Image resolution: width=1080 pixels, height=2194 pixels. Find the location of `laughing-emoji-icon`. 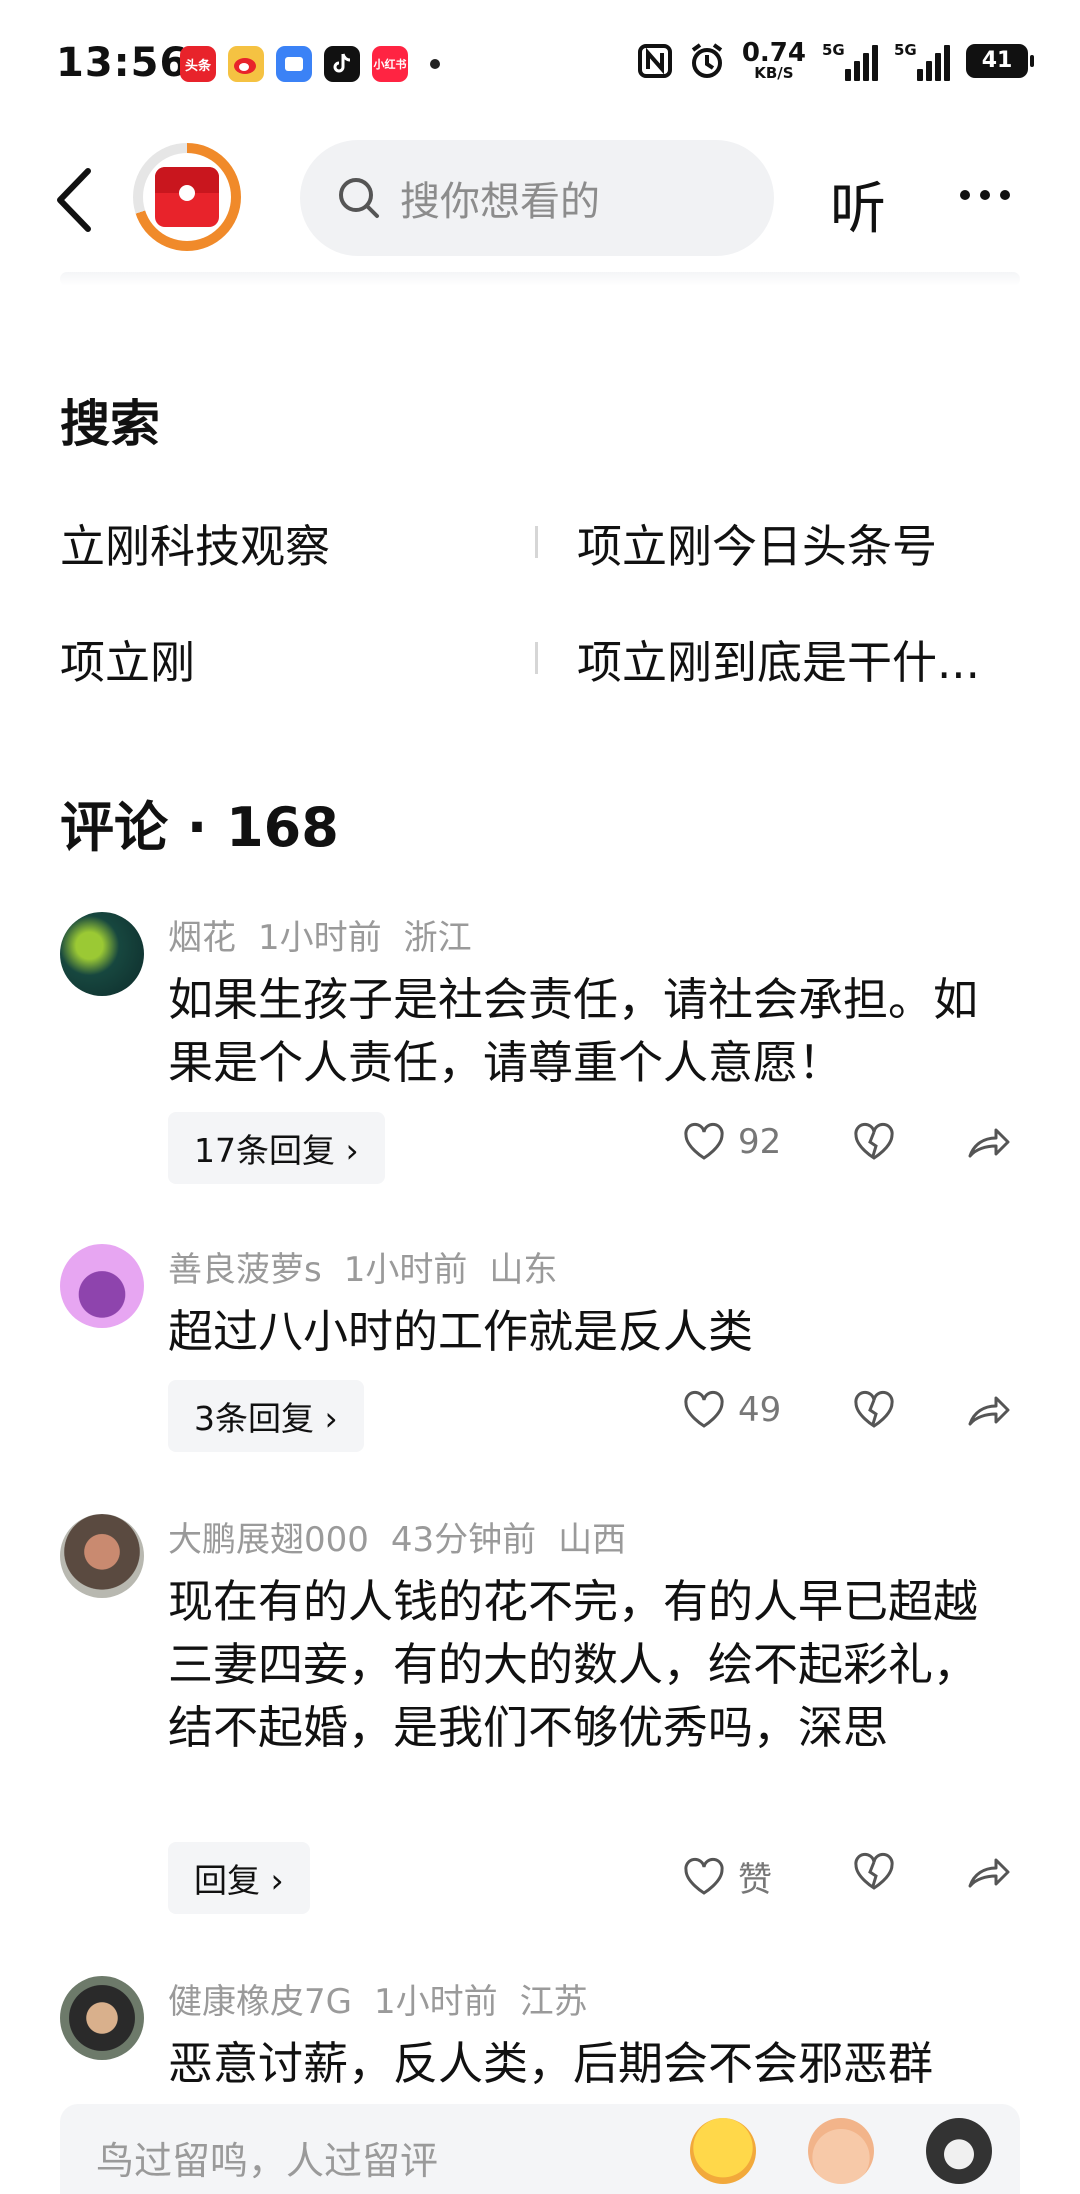

laughing-emoji-icon is located at coordinates (723, 2151).